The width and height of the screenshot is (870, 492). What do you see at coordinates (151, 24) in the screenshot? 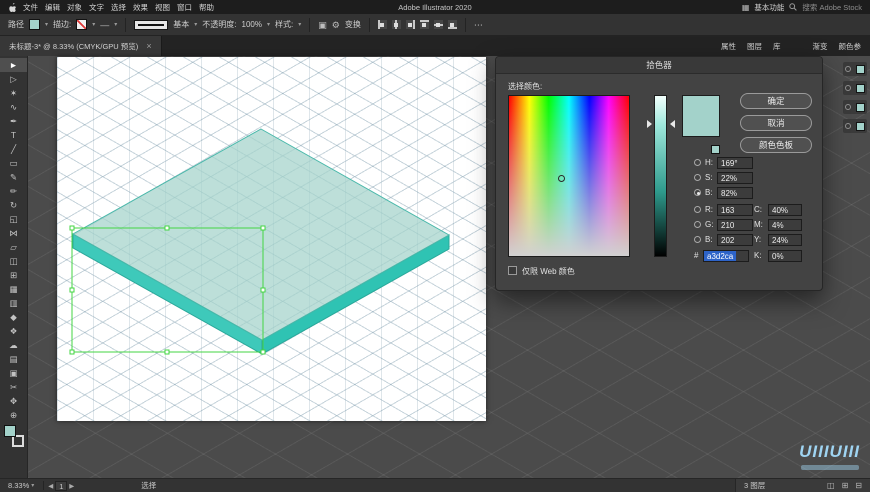
I see `stroke-profile-select` at bounding box center [151, 24].